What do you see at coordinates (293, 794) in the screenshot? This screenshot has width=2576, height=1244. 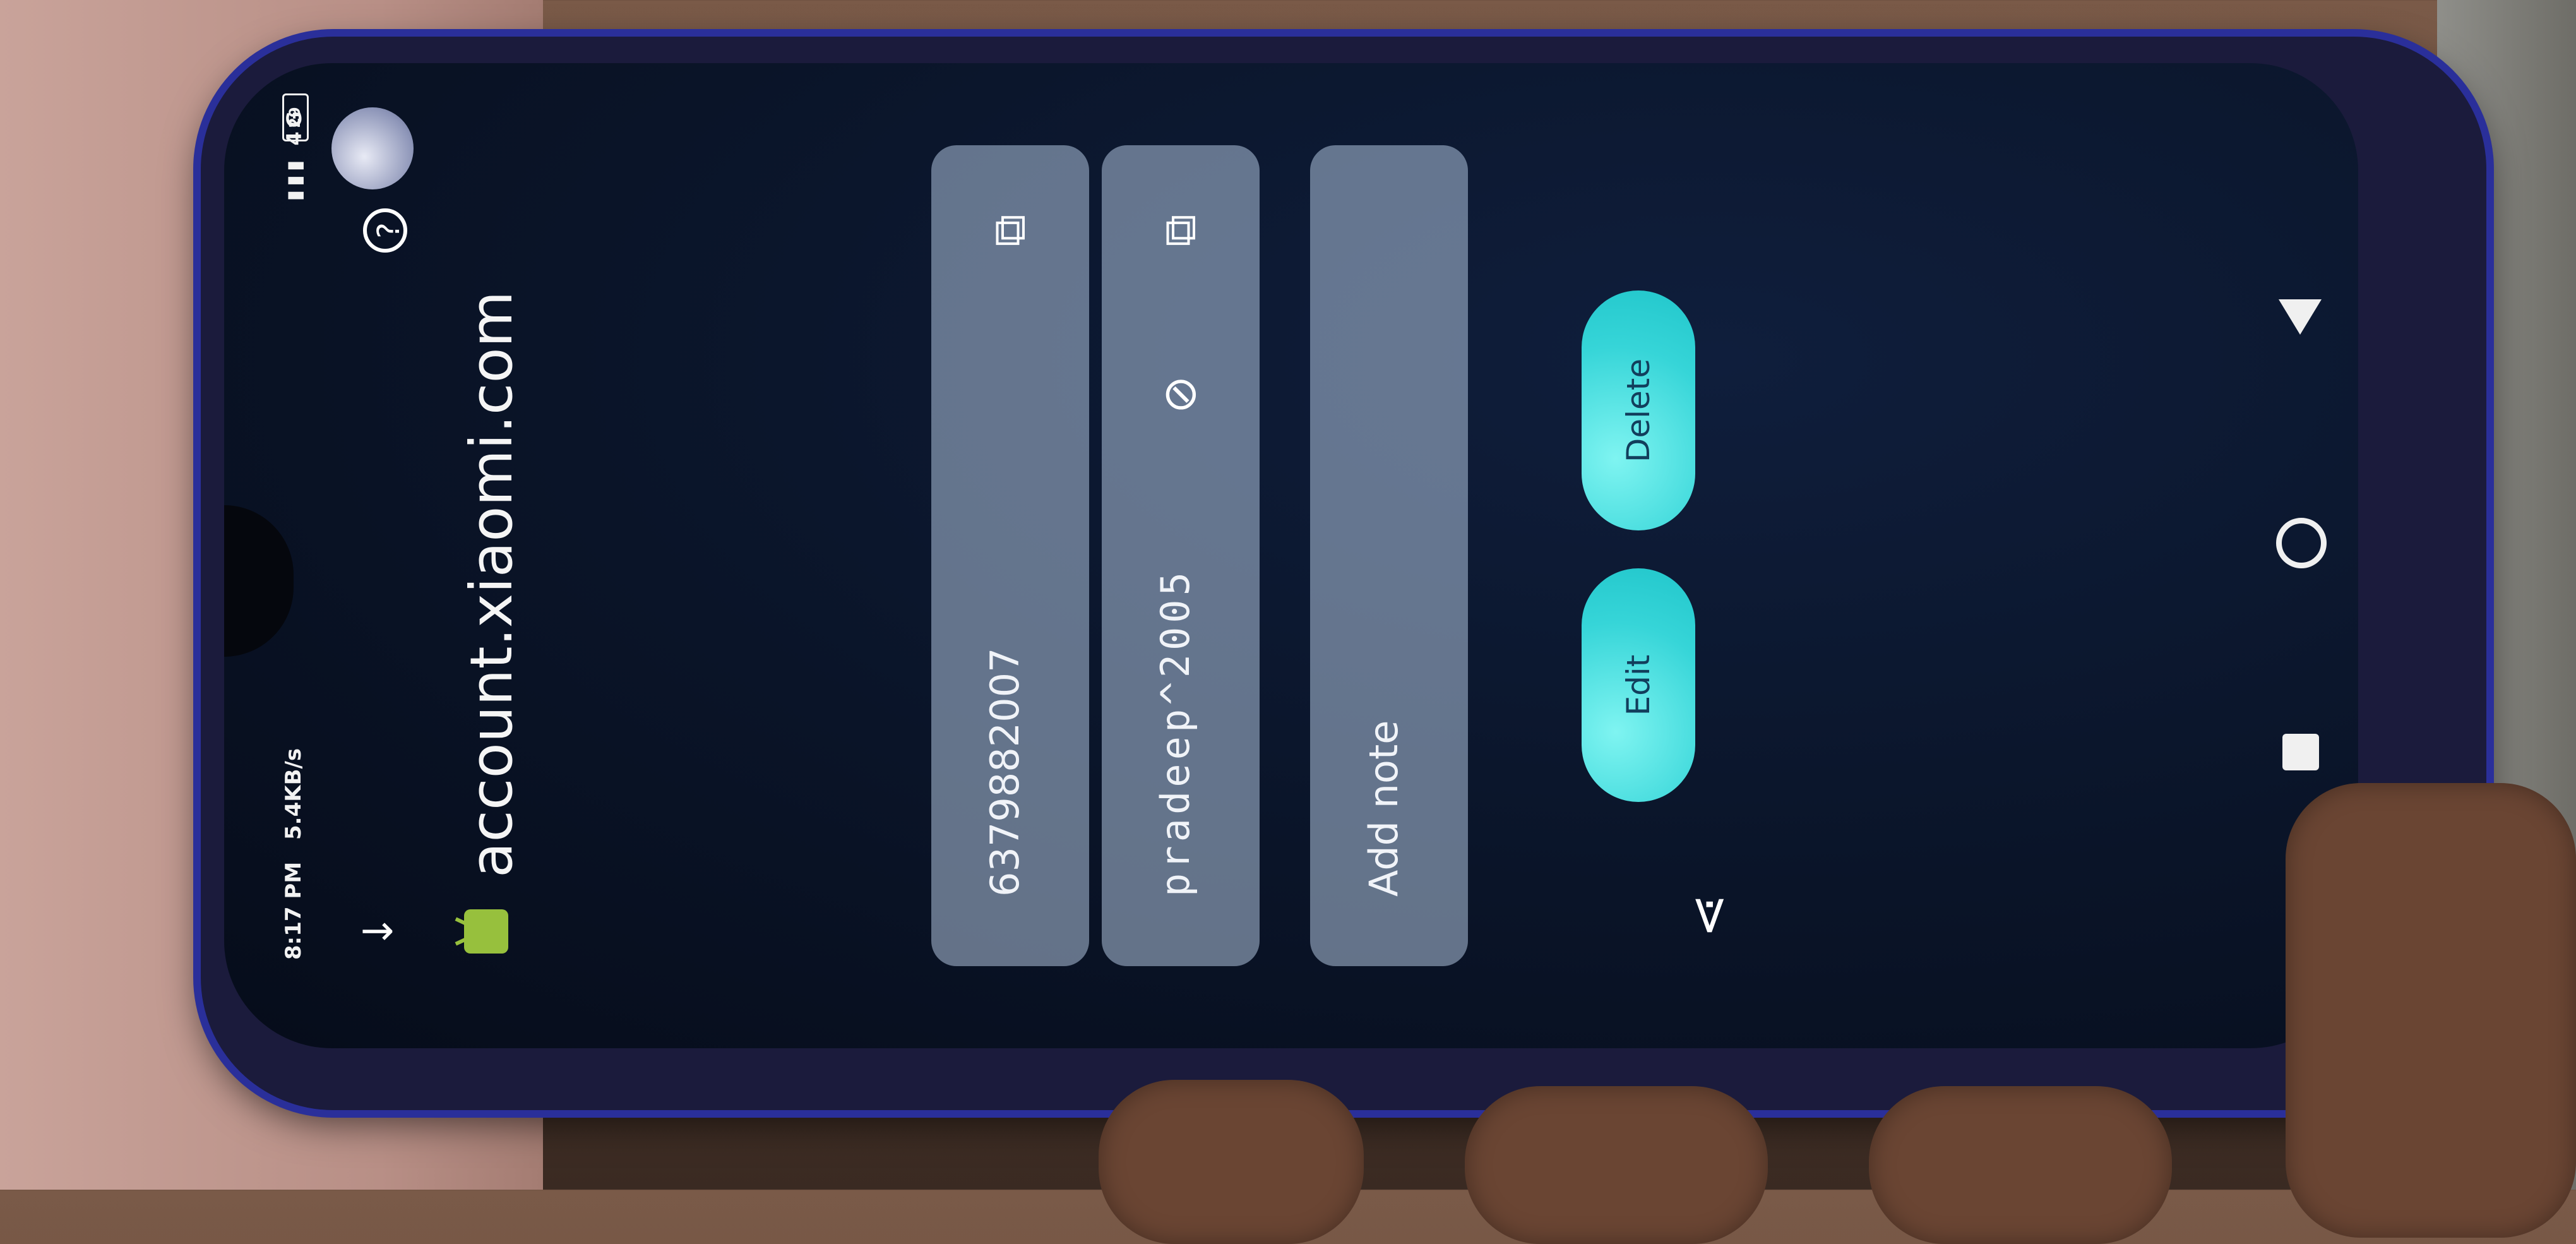 I see `status-network-speed: 5.4KB/s` at bounding box center [293, 794].